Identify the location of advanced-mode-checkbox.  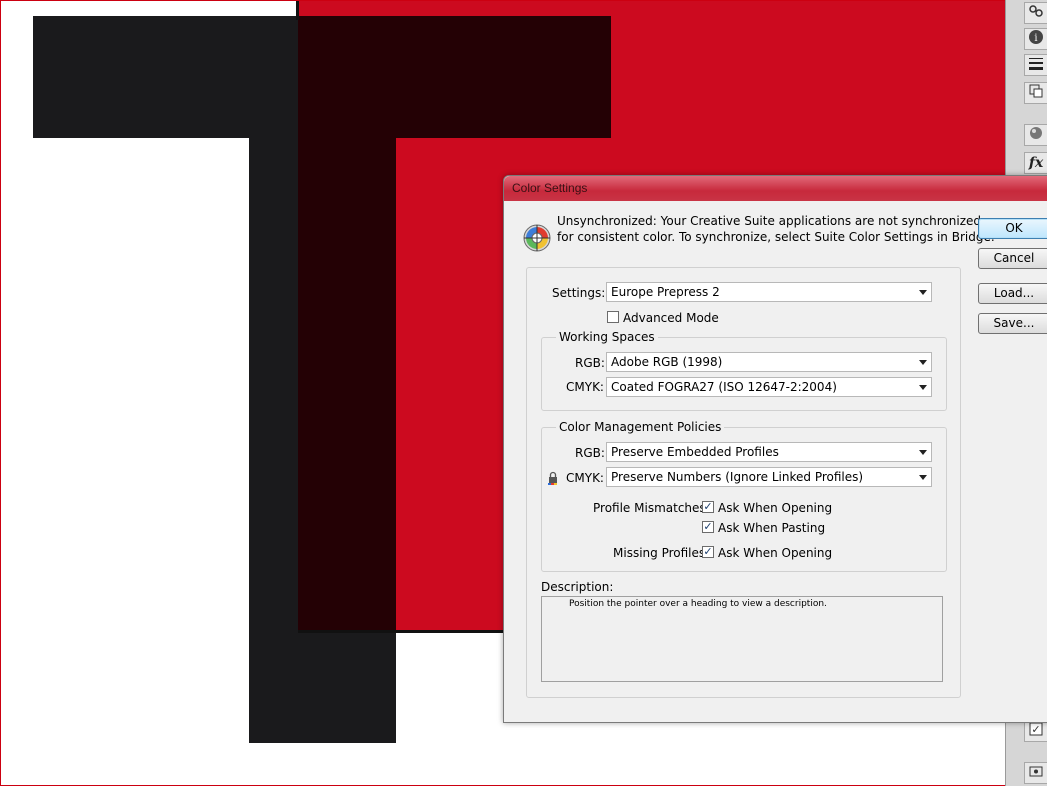
(613, 317).